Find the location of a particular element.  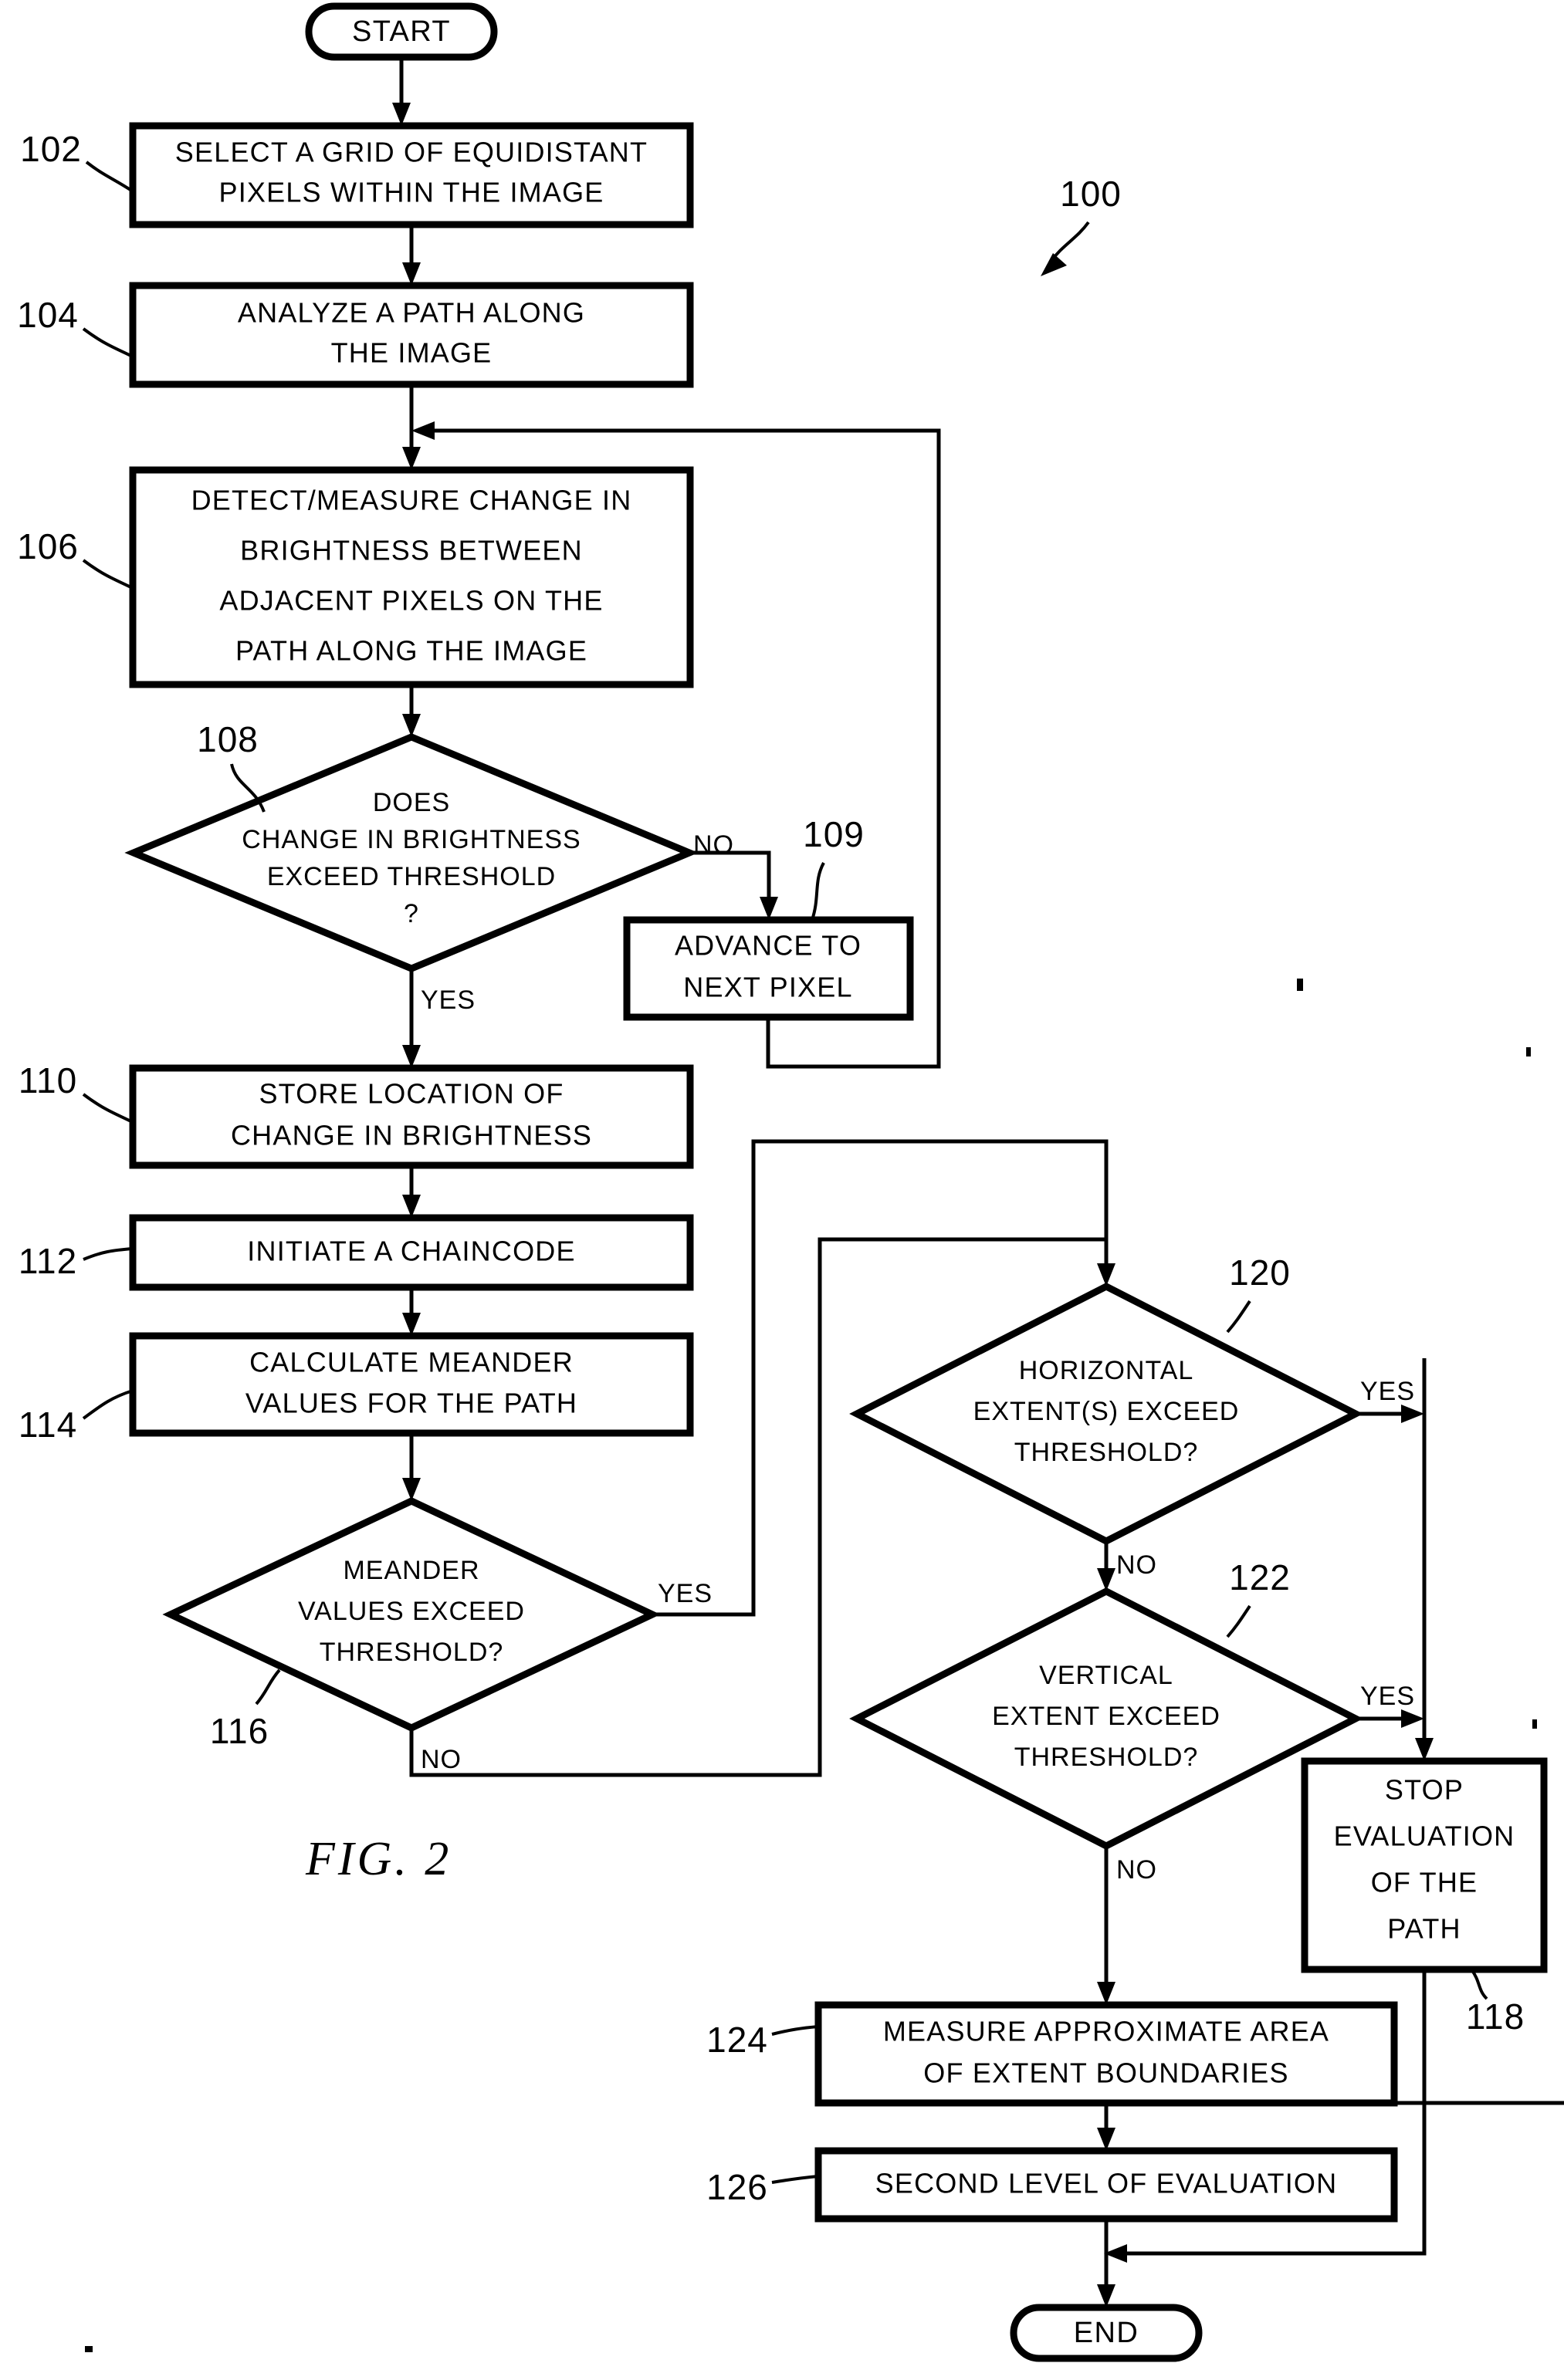

block-118-line-2: EVALUATION is located at coordinates (1424, 1836).